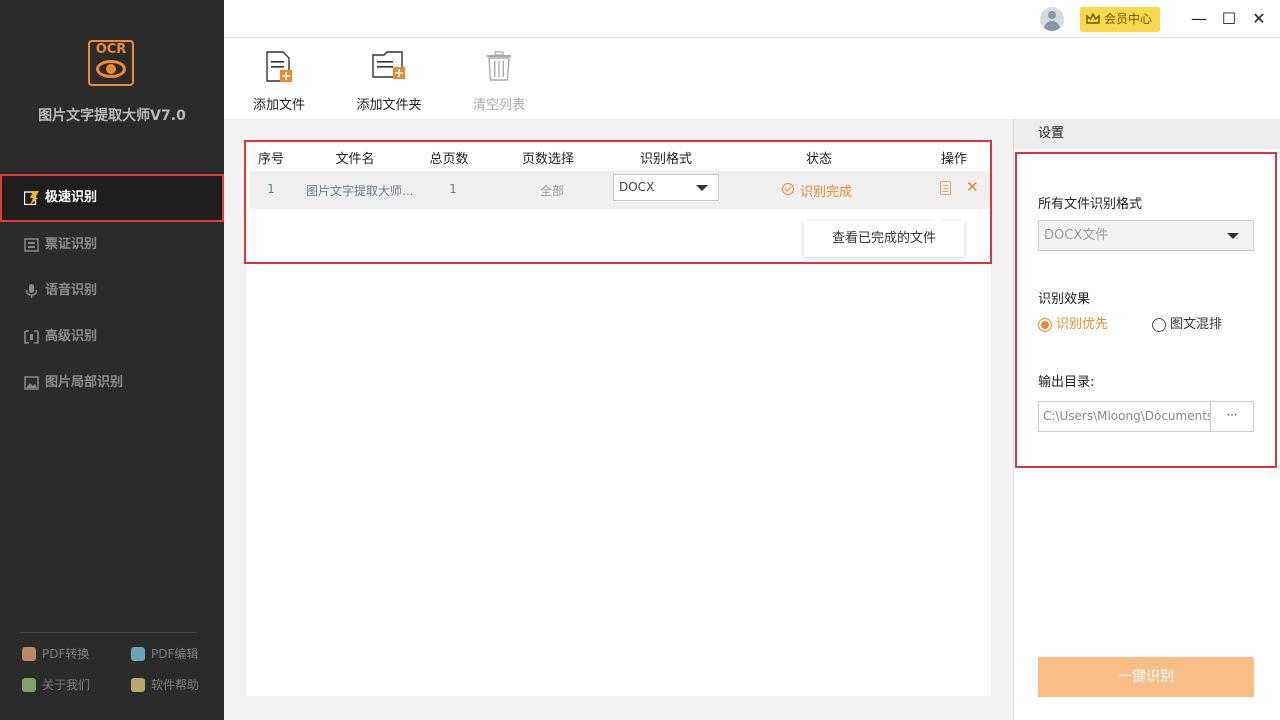 The image size is (1280, 720). Describe the element at coordinates (271, 189) in the screenshot. I see `row-index: 1` at that location.